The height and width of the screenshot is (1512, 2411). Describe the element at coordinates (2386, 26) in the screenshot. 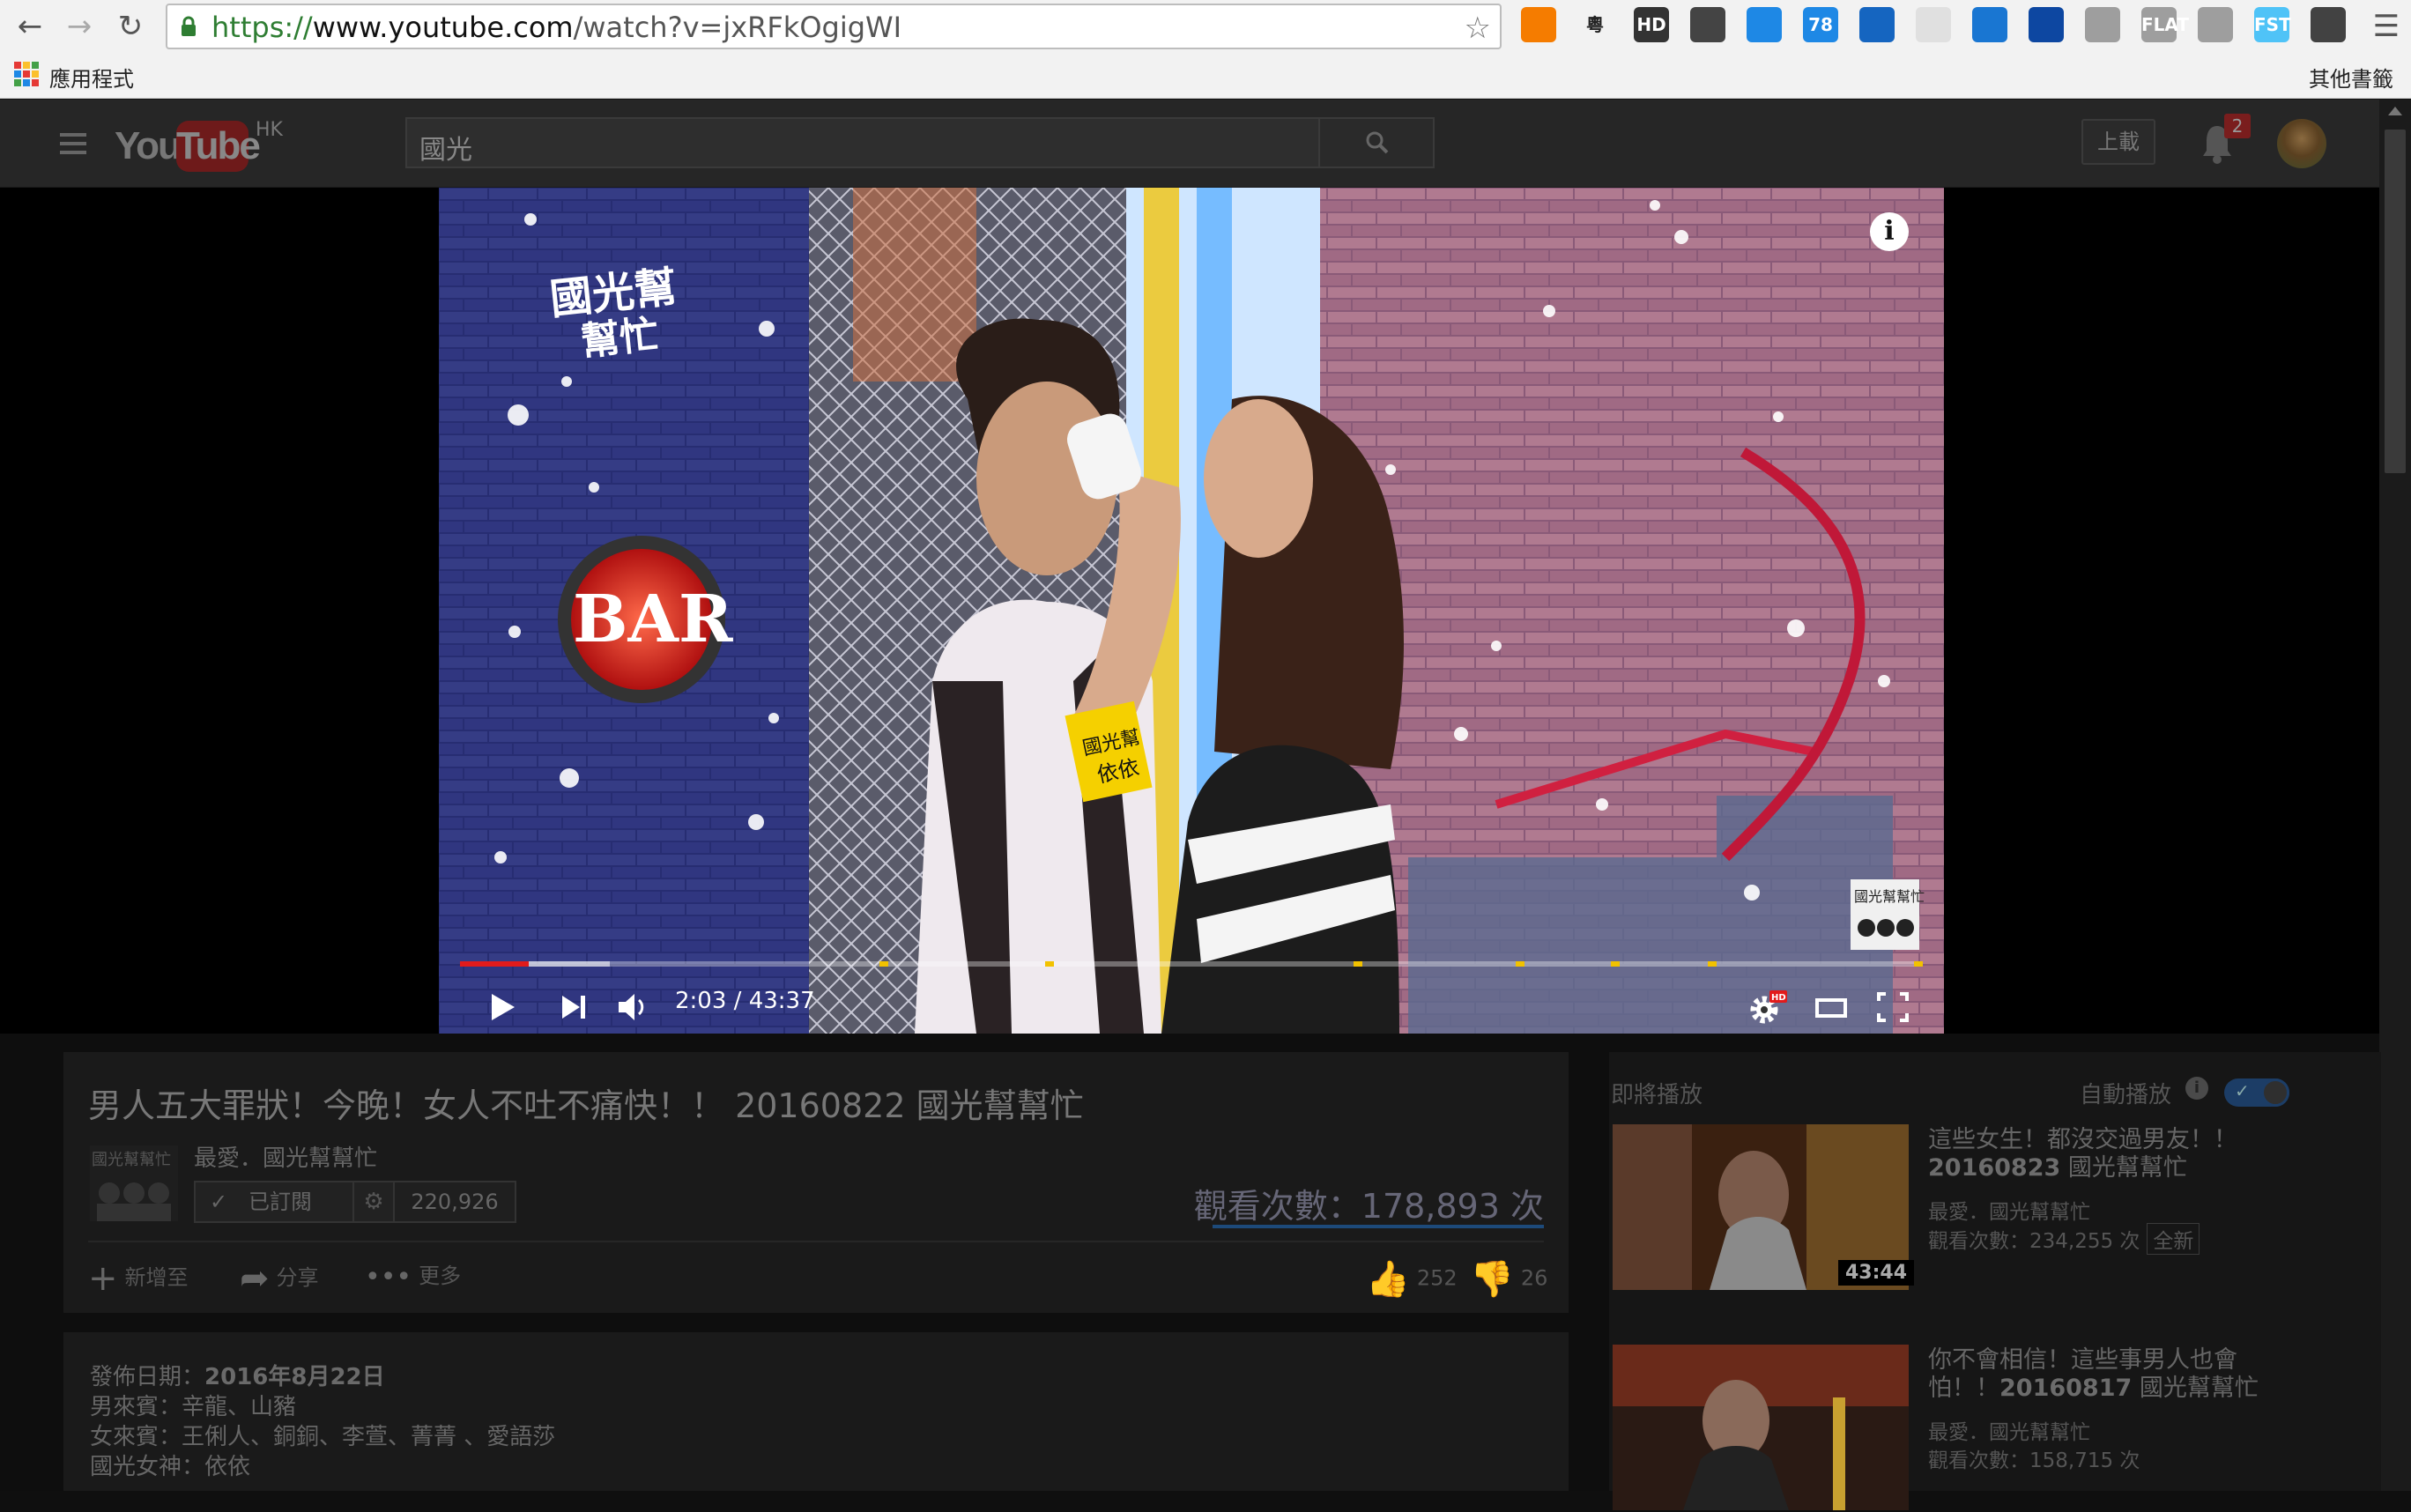

I see `chrome-menu-icon: ☰` at that location.